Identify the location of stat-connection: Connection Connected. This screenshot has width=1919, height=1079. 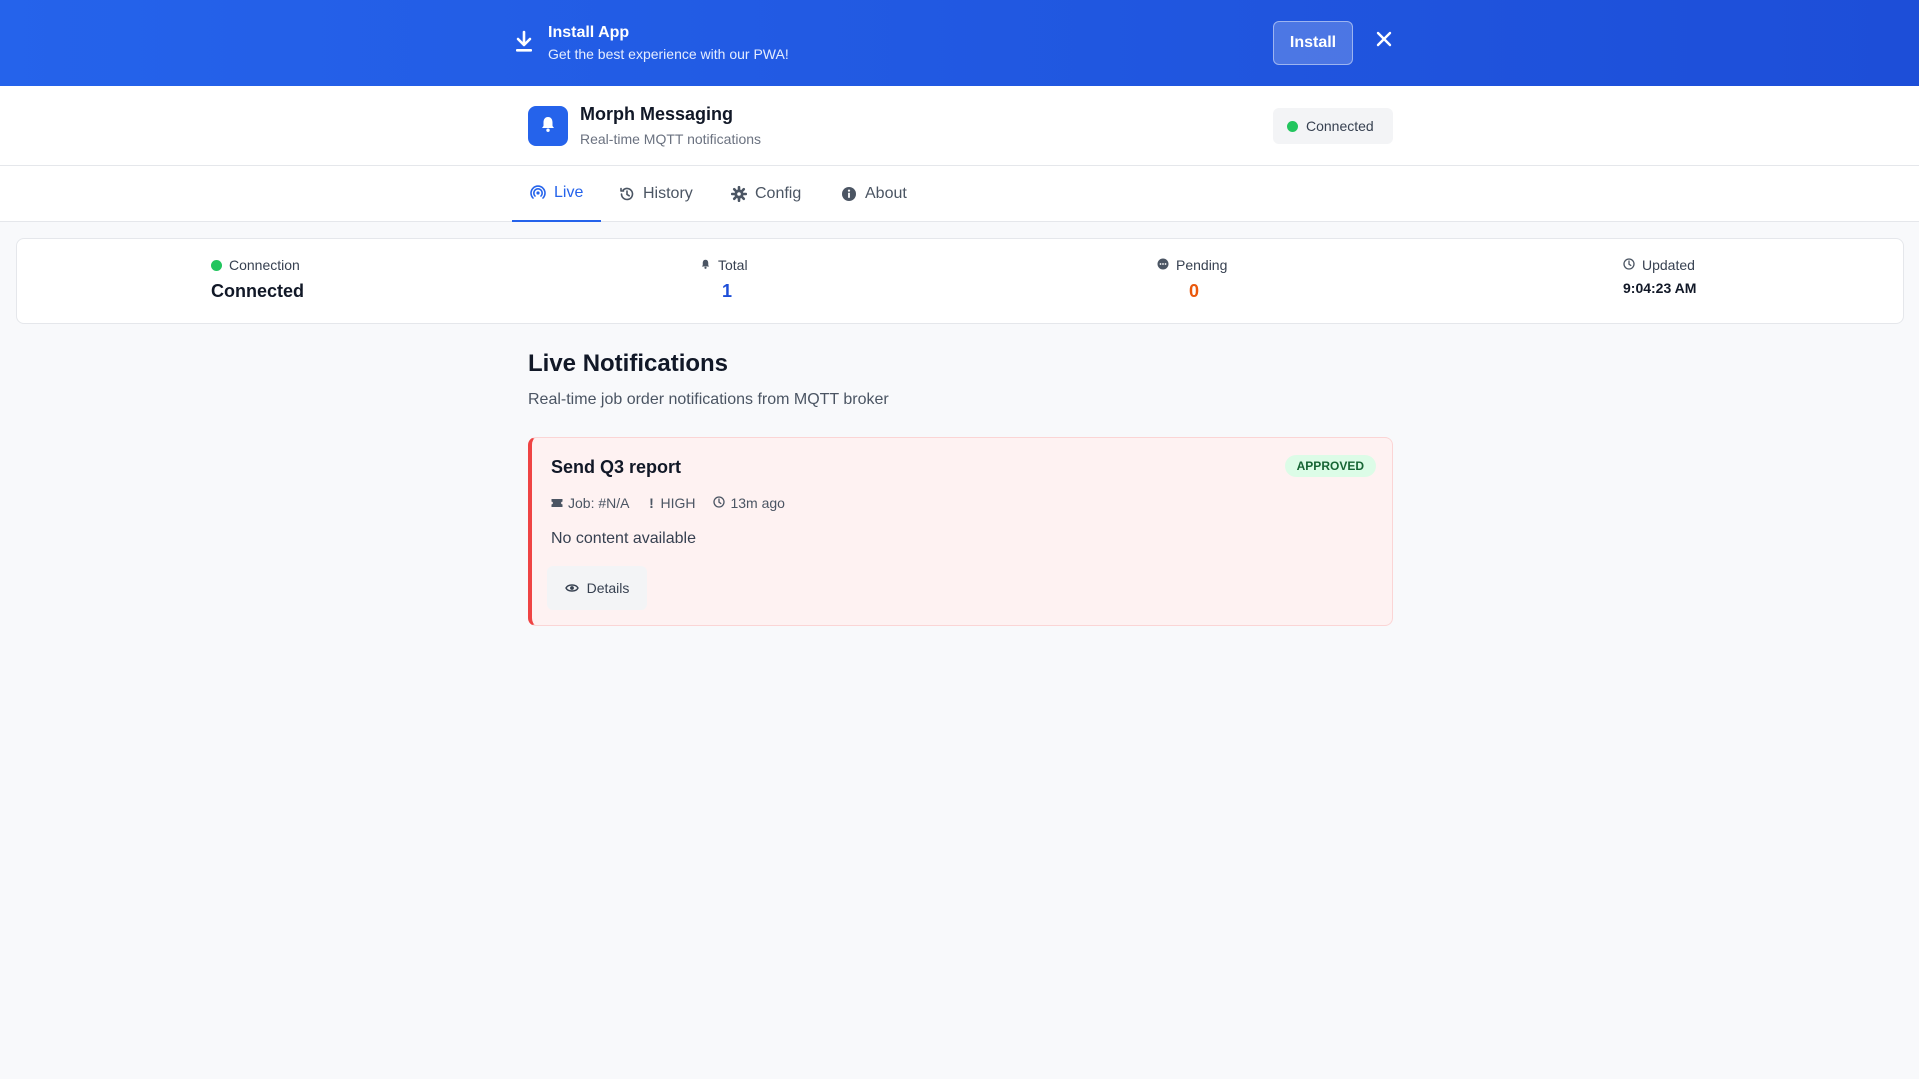
(257, 279).